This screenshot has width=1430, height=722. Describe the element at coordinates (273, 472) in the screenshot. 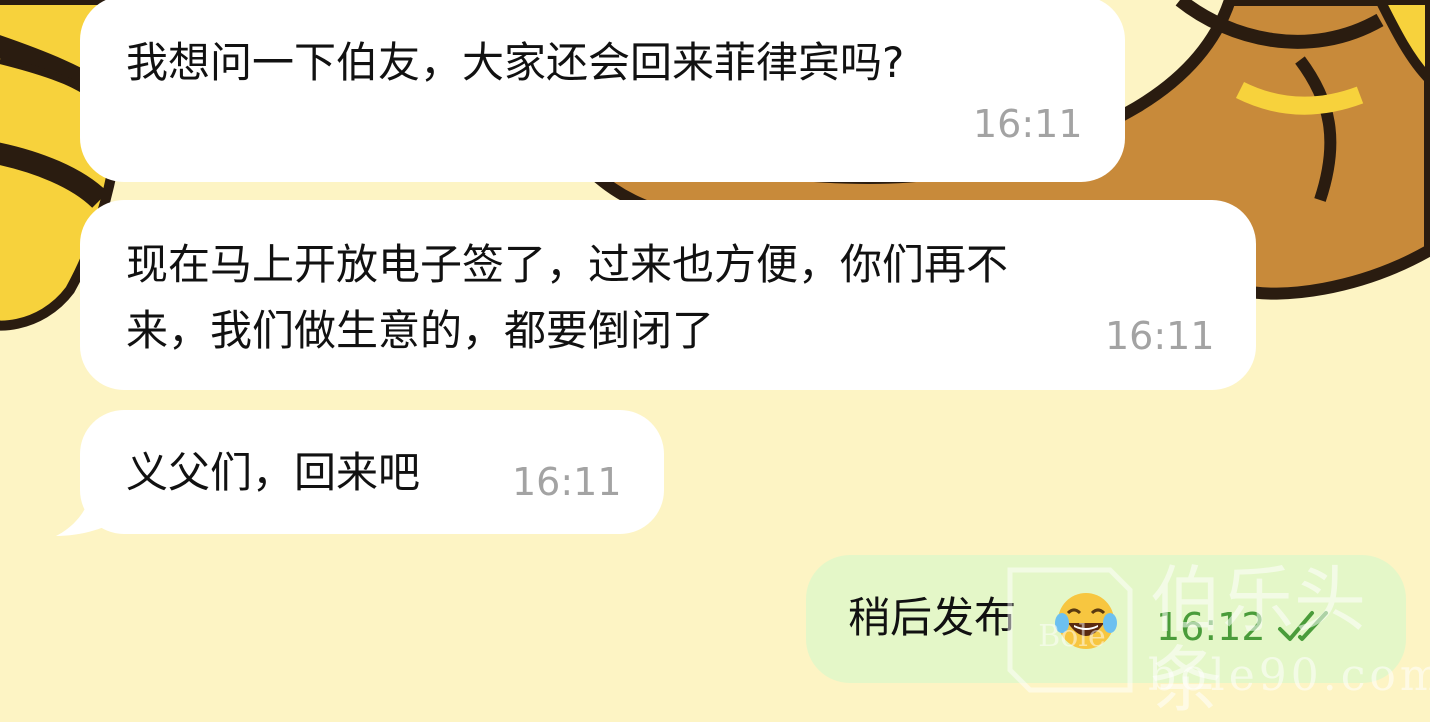

I see `message-text: 义父们，回来吧` at that location.